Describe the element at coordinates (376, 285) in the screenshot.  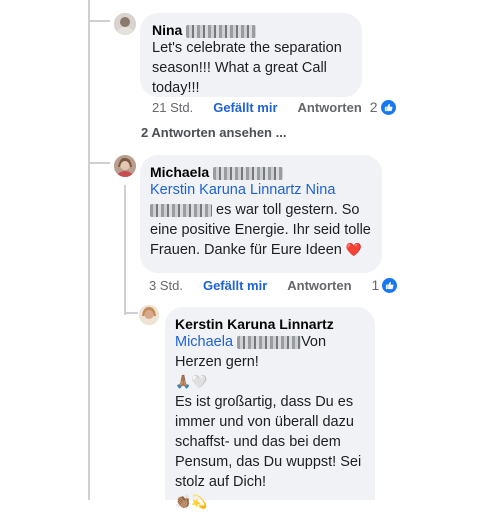
I see `reaction-count: 1` at that location.